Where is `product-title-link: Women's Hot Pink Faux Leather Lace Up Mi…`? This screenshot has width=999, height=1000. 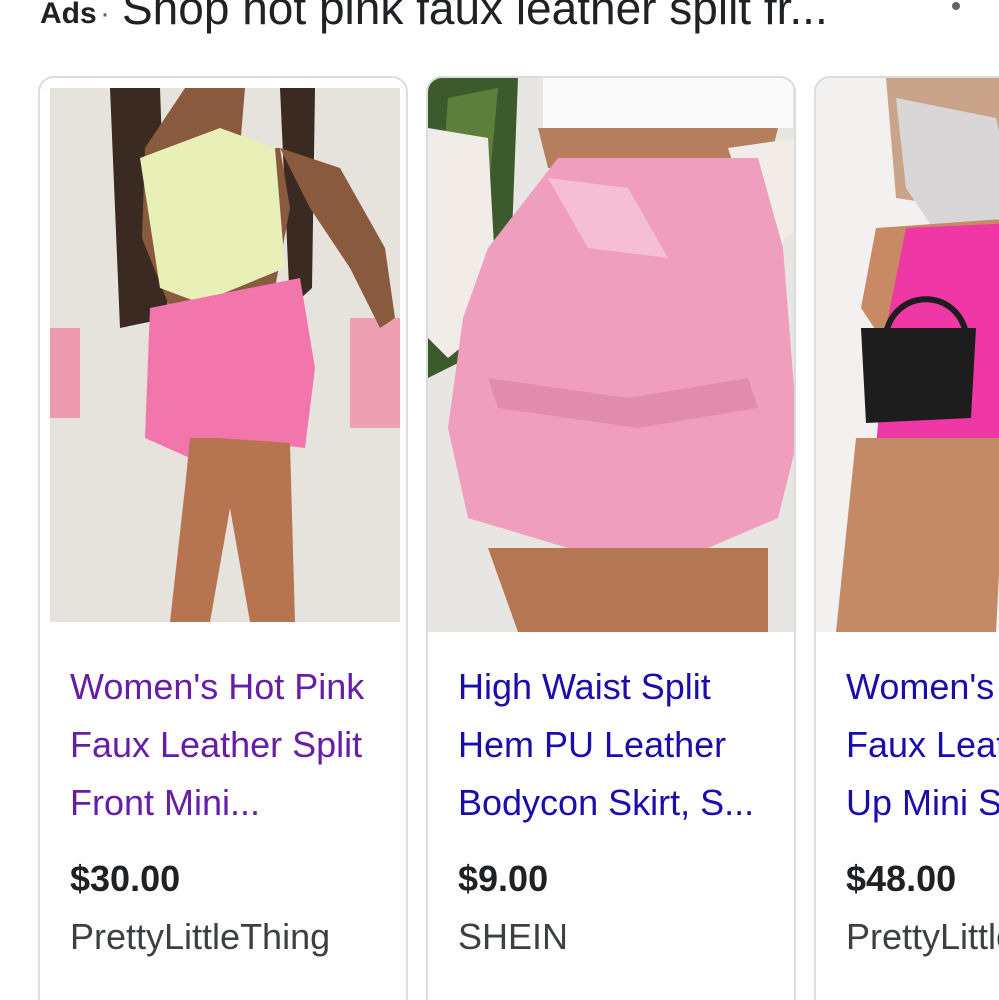 product-title-link: Women's Hot Pink Faux Leather Lace Up Mi… is located at coordinates (922, 745).